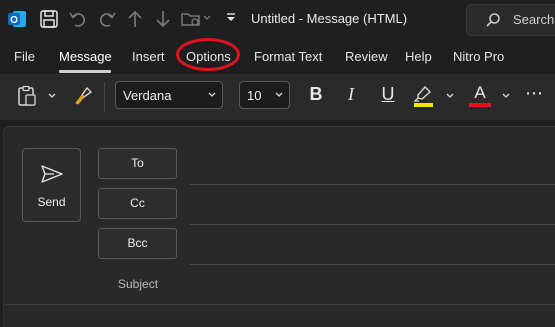 The height and width of the screenshot is (327, 555). I want to click on tab-help: Help, so click(418, 56).